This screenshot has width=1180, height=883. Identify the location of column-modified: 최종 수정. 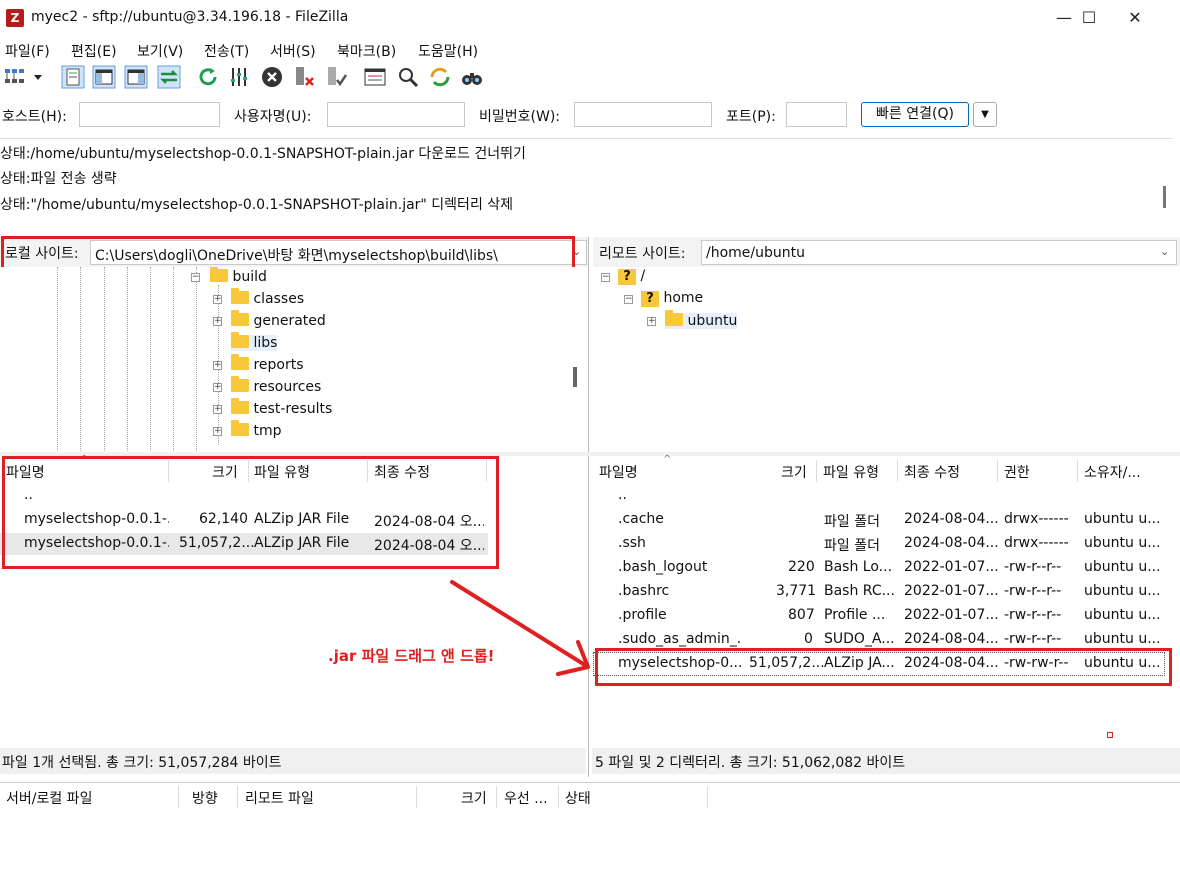
(932, 472).